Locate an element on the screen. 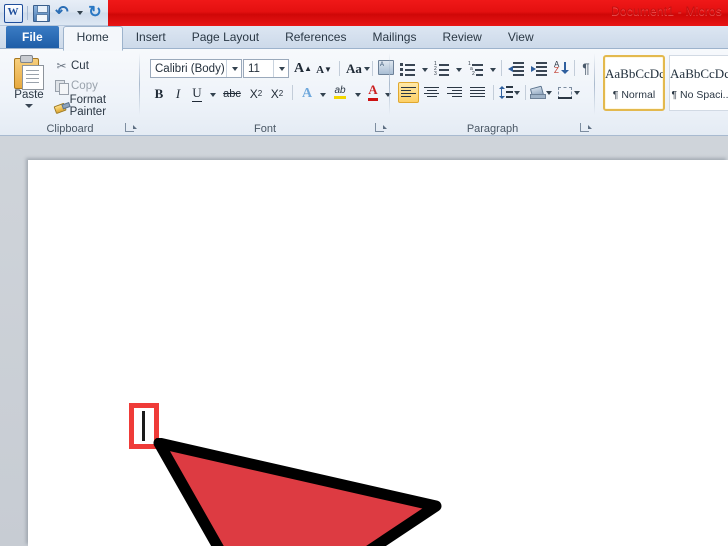  bullets-dropdown-icon is located at coordinates (424, 69).